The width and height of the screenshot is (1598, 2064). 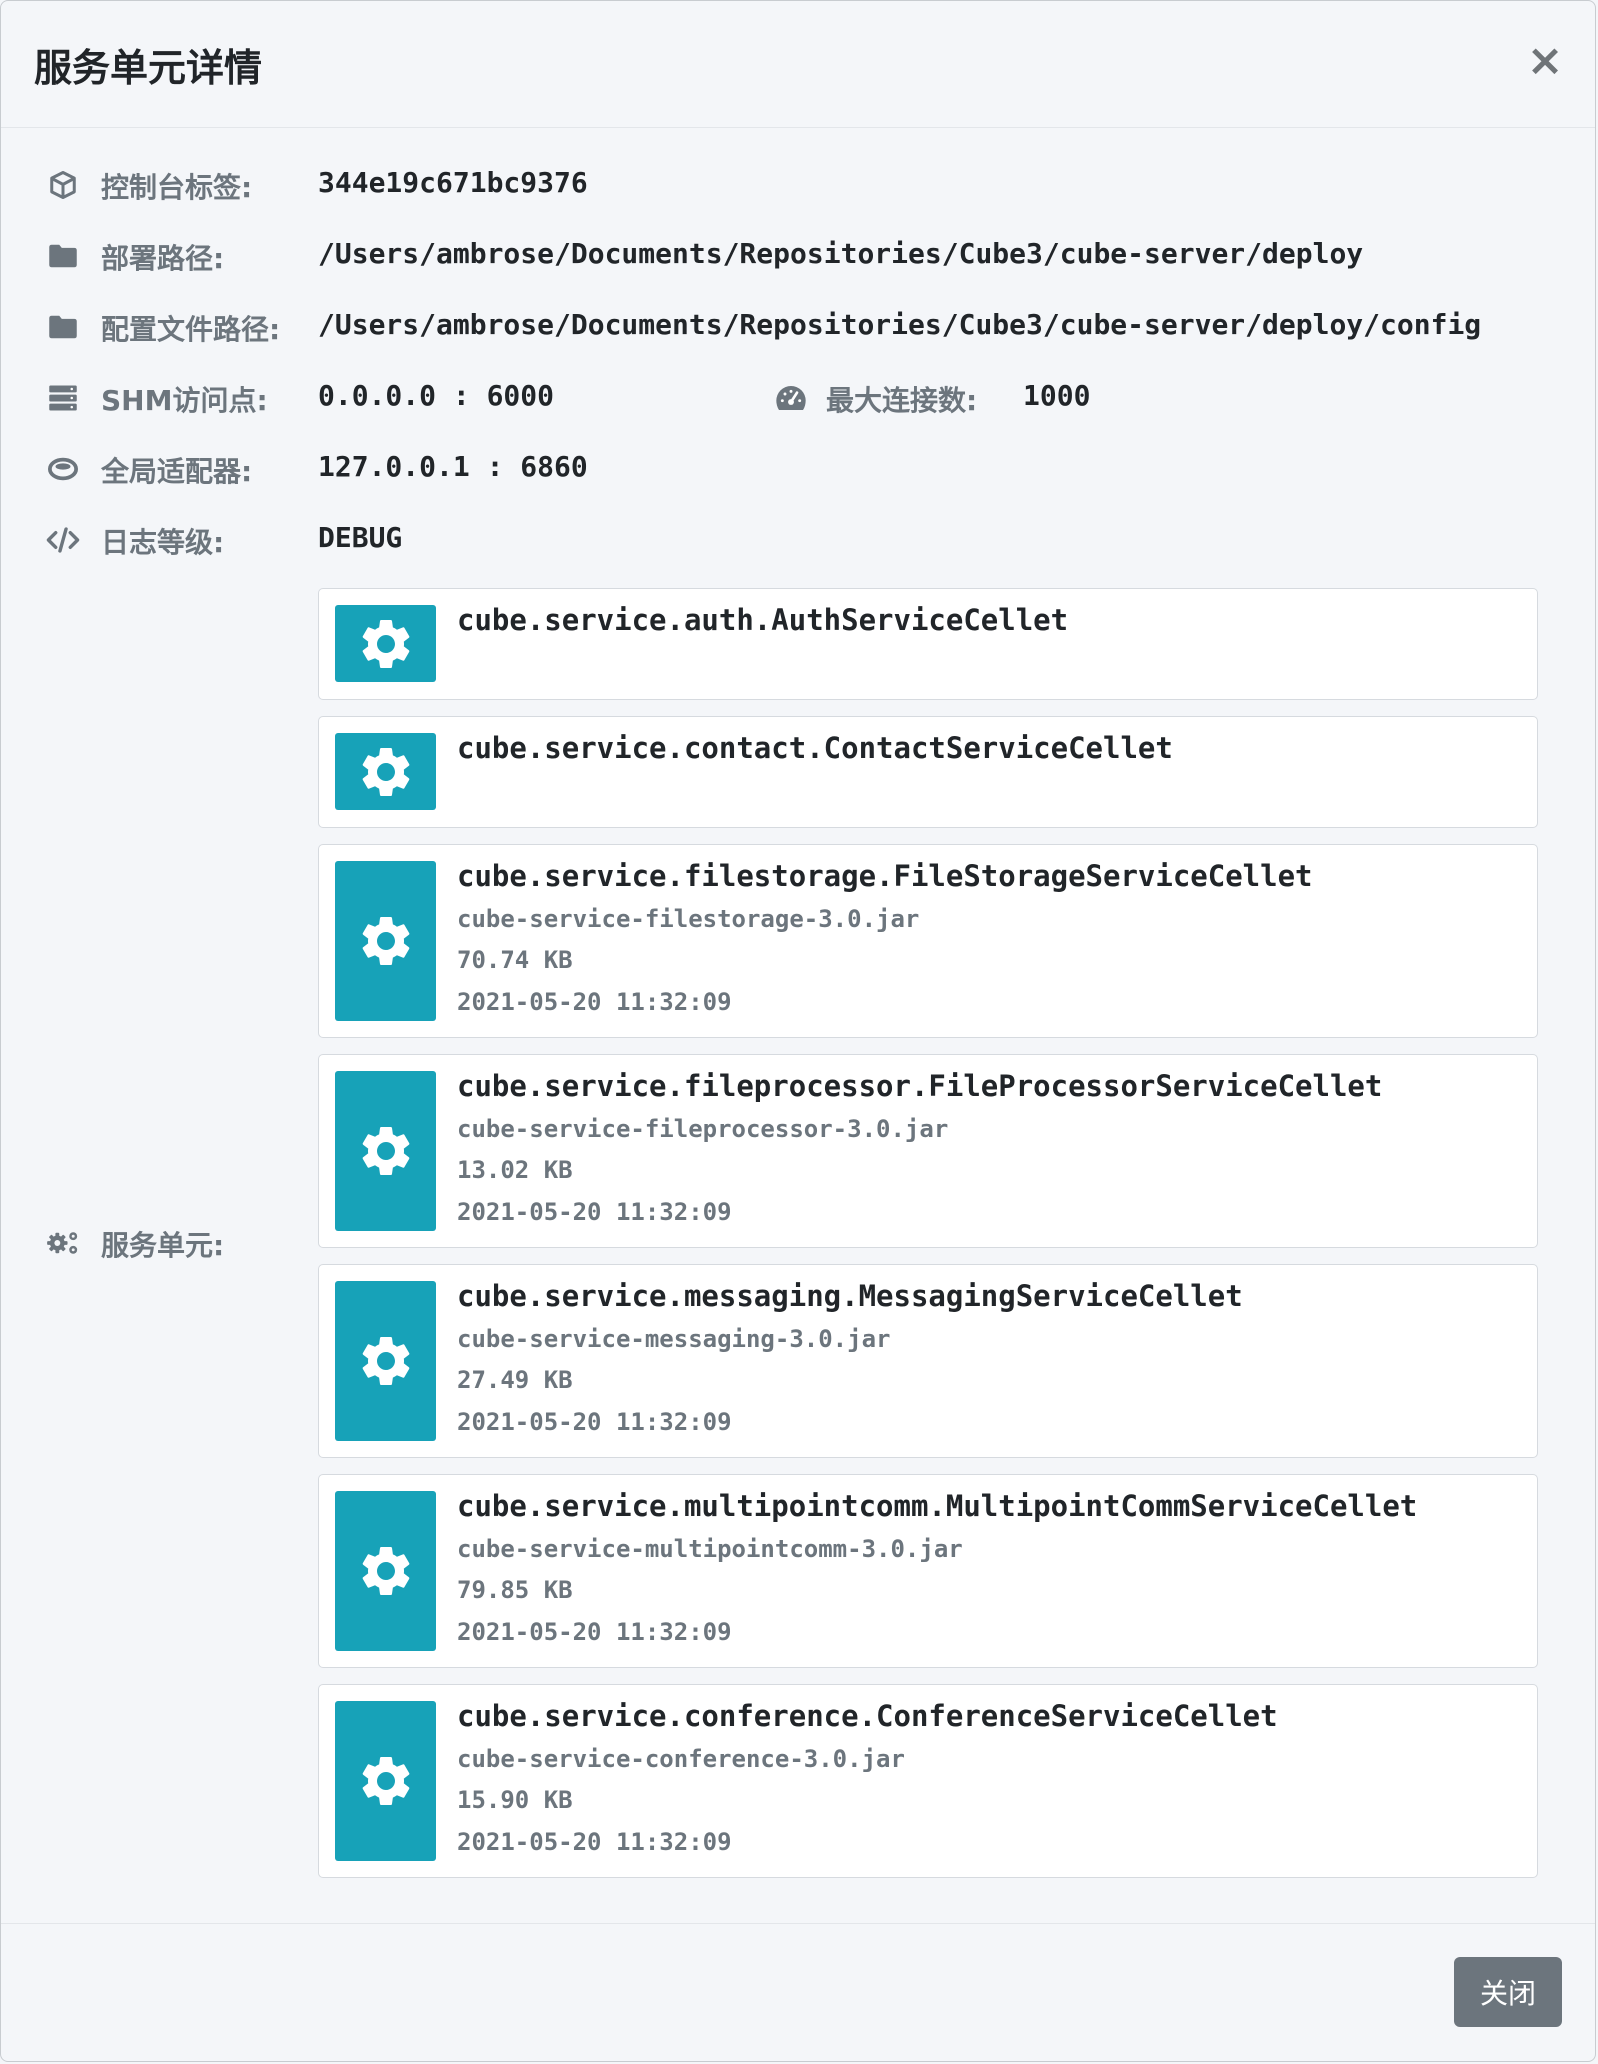 I want to click on deploy-path-label: 部署路径:, so click(x=163, y=258).